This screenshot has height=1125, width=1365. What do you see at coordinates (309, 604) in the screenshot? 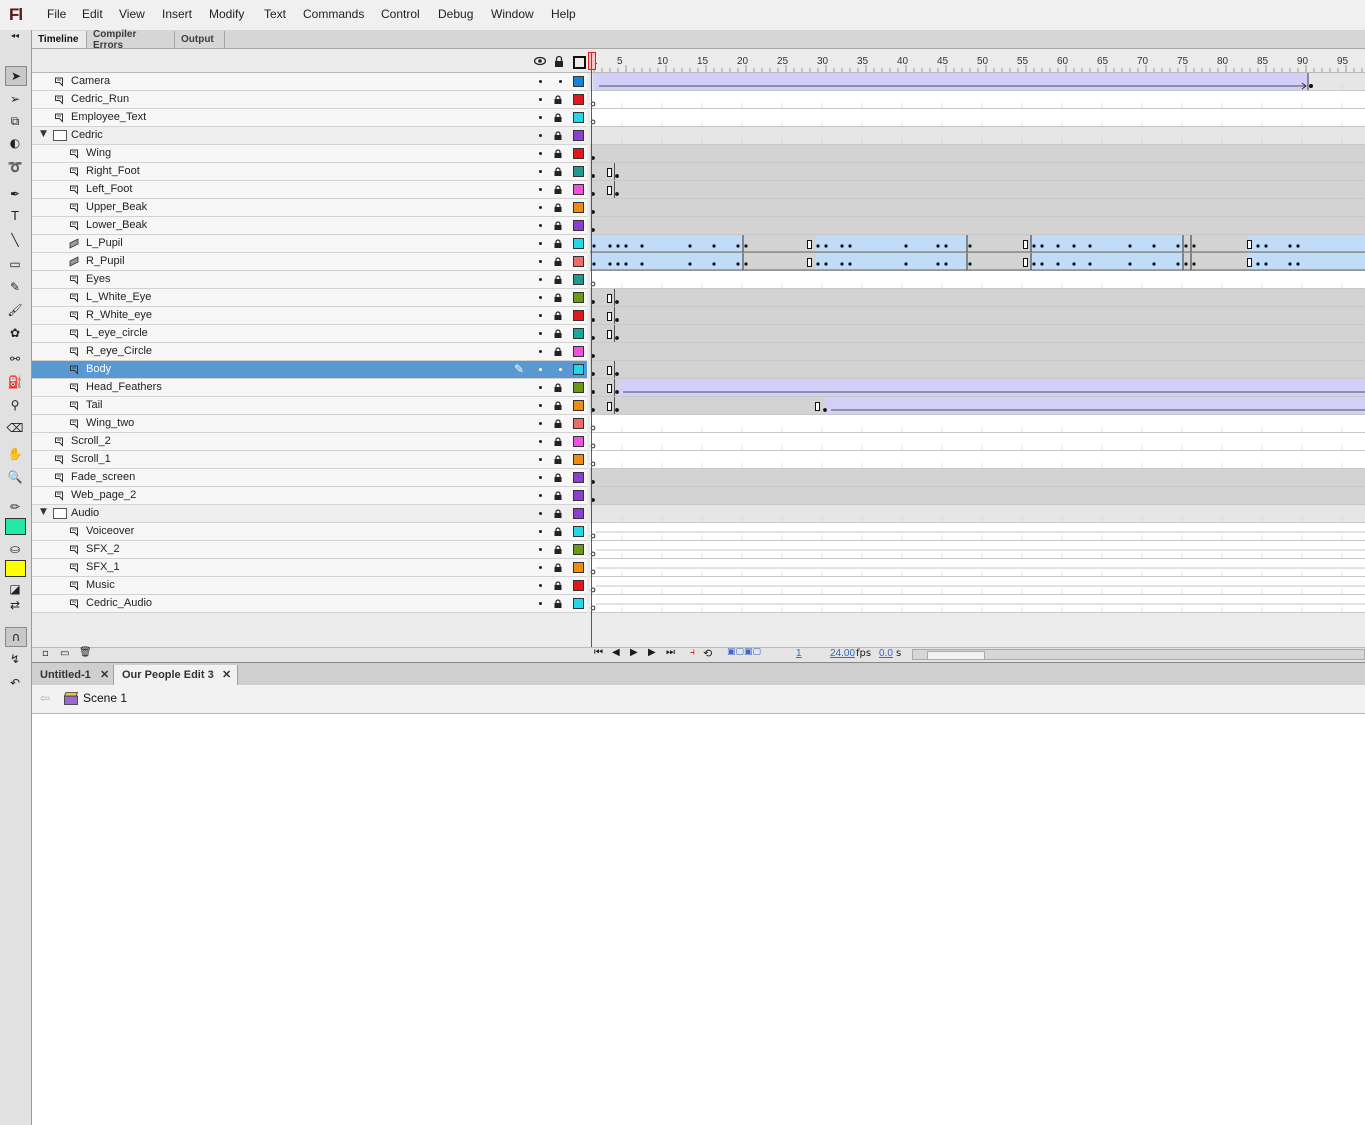
I see `layer-row-cedric_audio: Cedric_Audio` at bounding box center [309, 604].